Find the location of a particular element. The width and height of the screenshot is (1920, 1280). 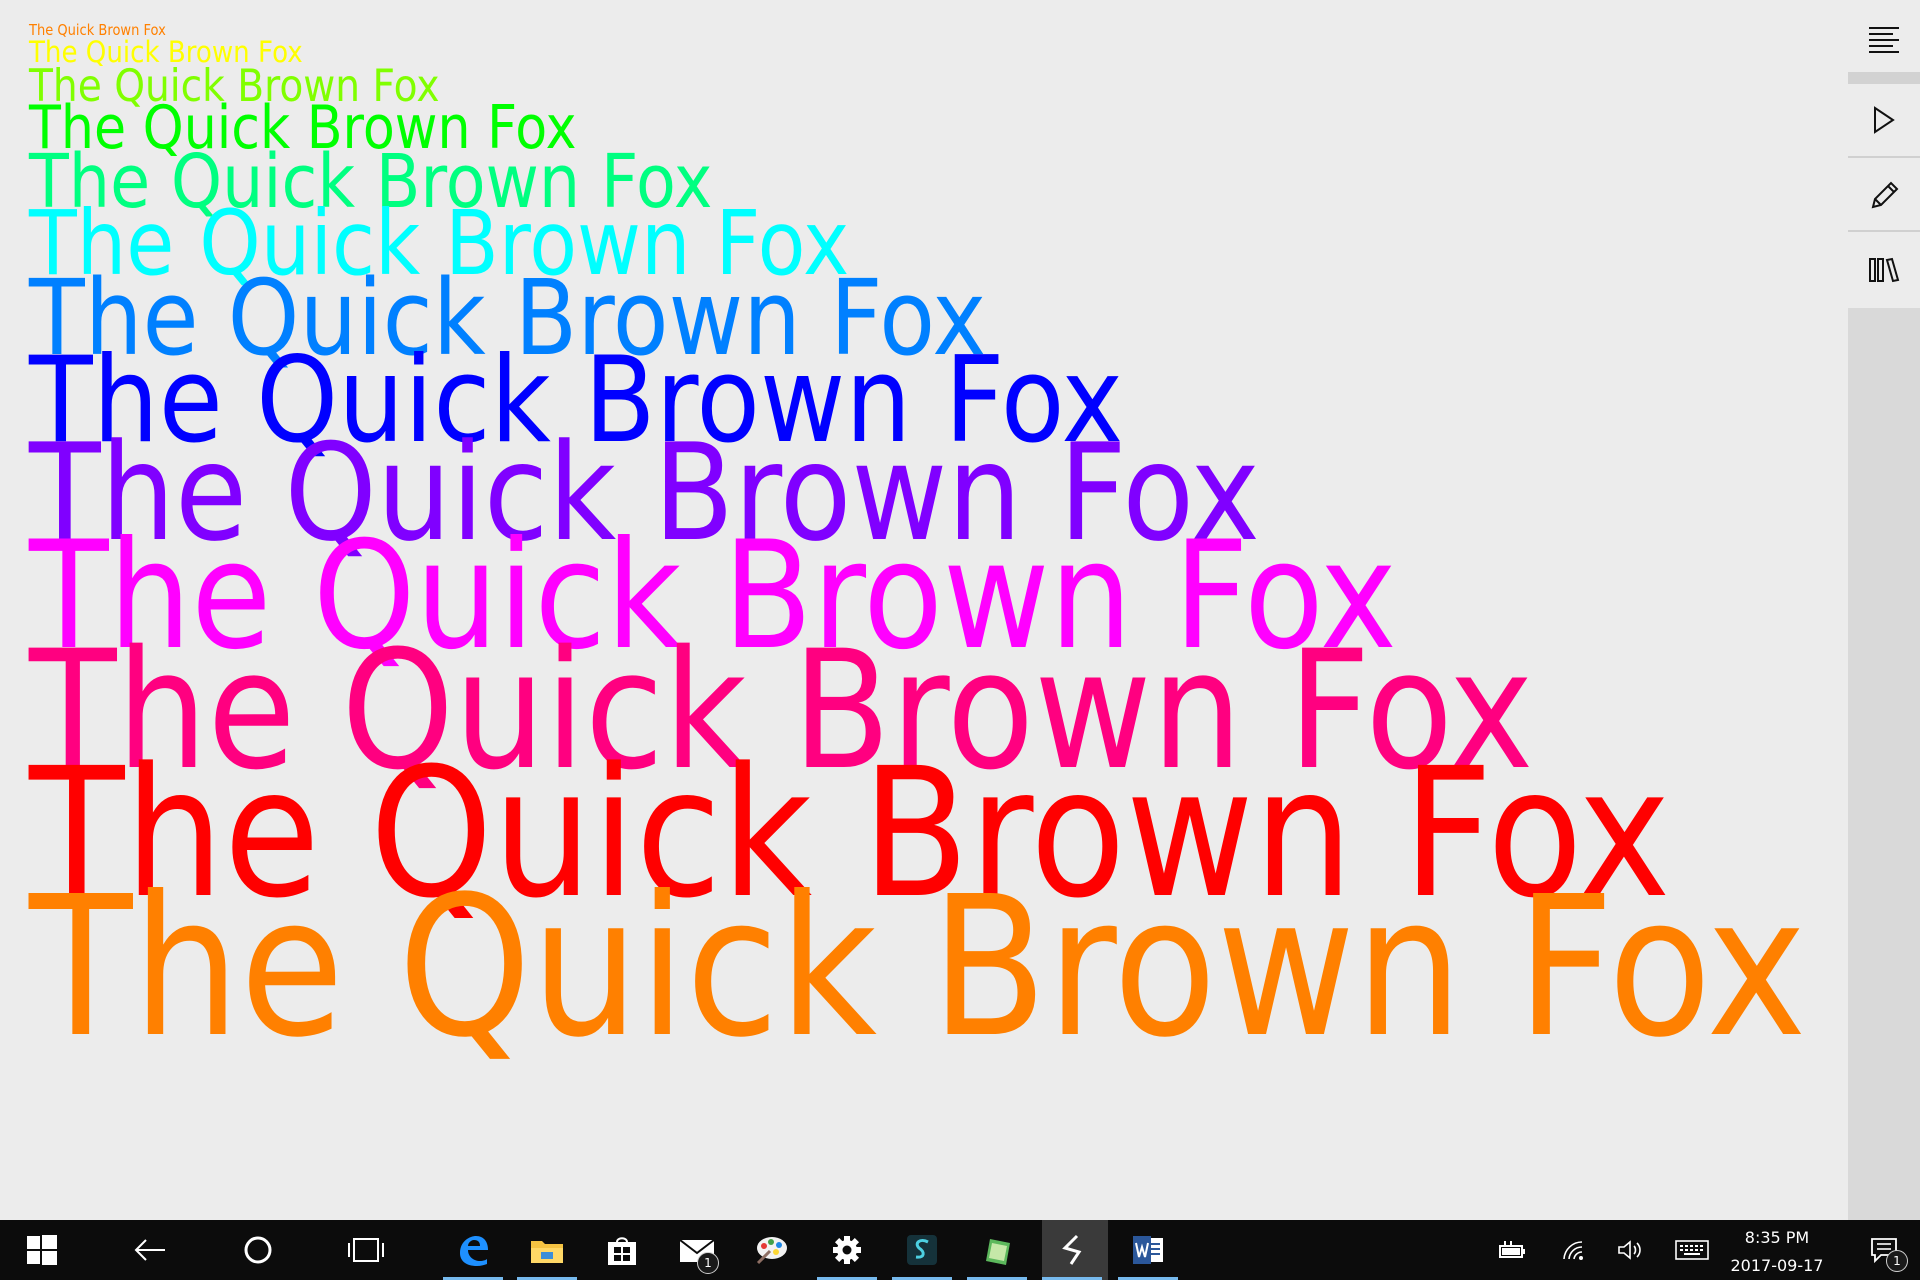

file-explorer-icon is located at coordinates (547, 1252).